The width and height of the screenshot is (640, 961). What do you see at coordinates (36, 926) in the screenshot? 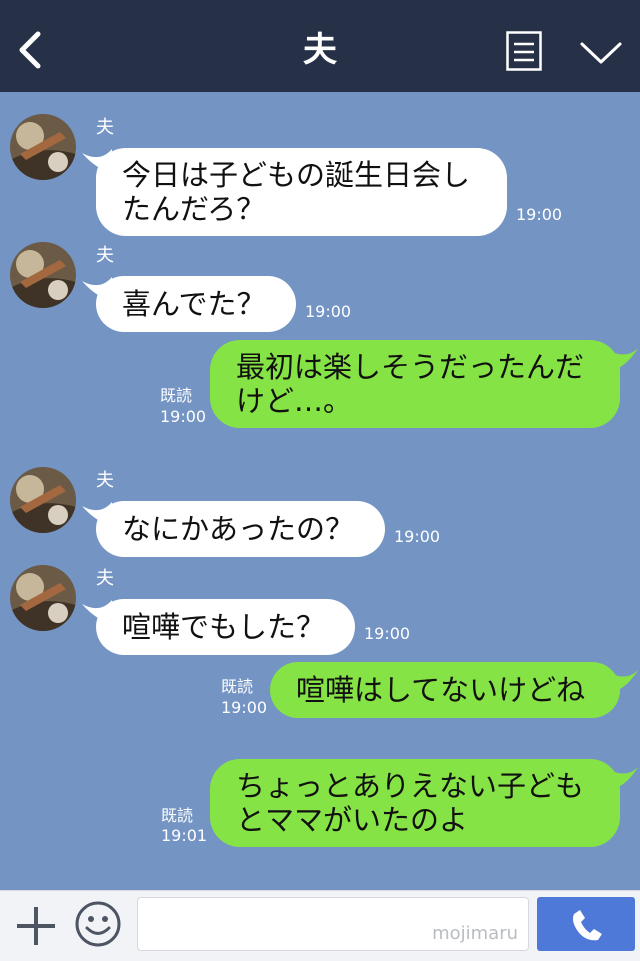
I see `plus-icon` at bounding box center [36, 926].